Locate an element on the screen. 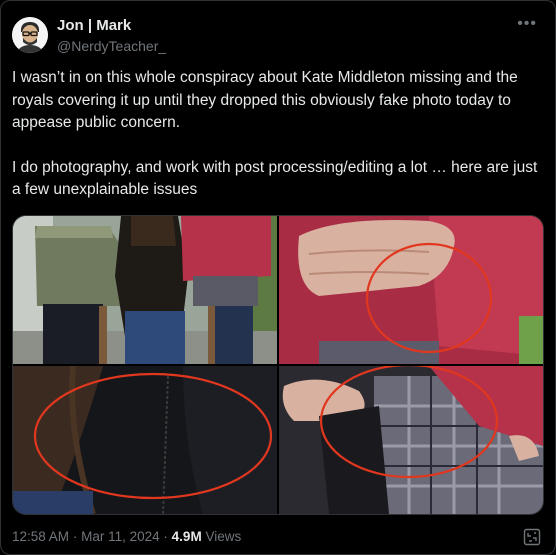 This screenshot has height=555, width=556. more-horizontal-icon: ••• is located at coordinates (527, 24).